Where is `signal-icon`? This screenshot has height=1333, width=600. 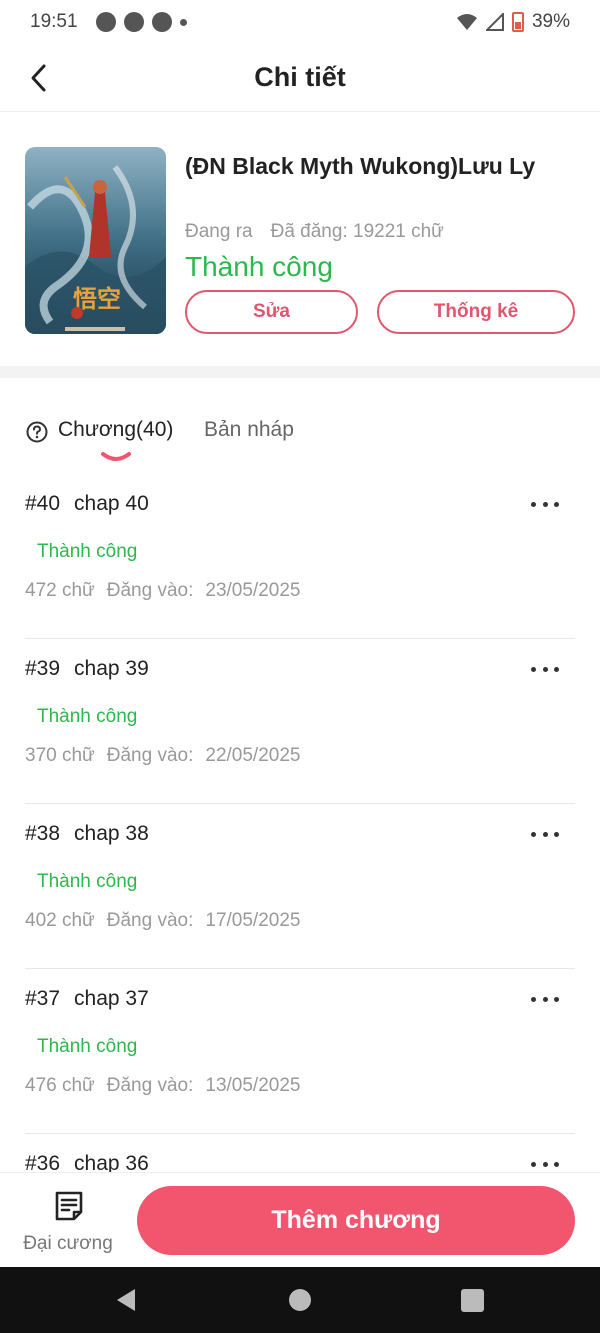
signal-icon is located at coordinates (494, 22).